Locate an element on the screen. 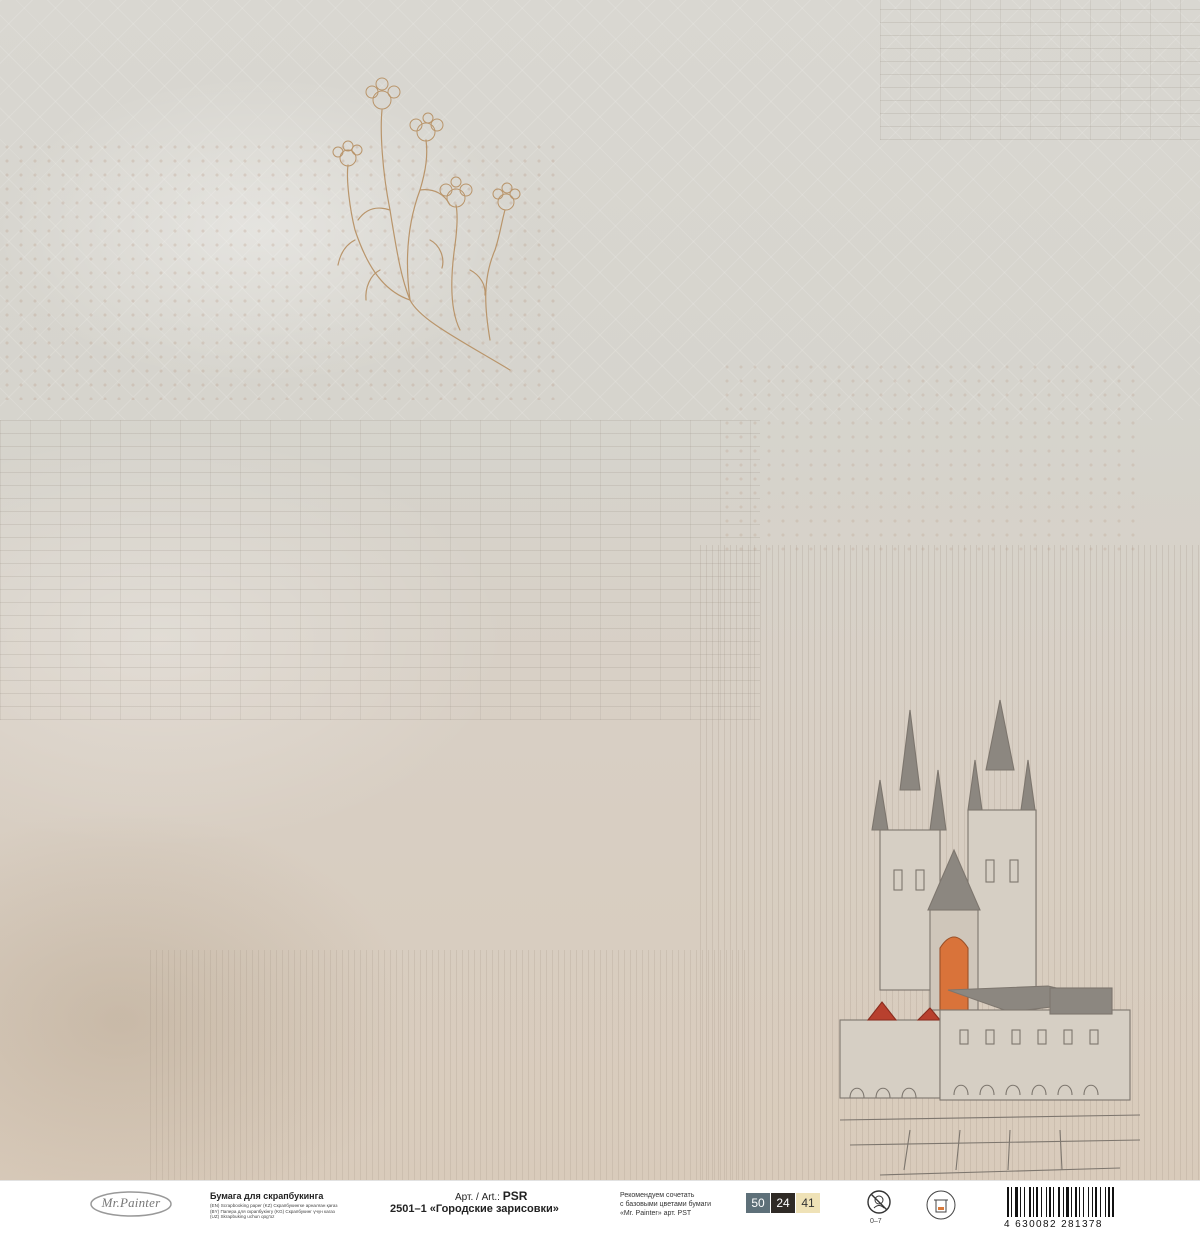 This screenshot has height=1243, width=1200. article-line: Арт. / Art.: PSR is located at coordinates (491, 1196).